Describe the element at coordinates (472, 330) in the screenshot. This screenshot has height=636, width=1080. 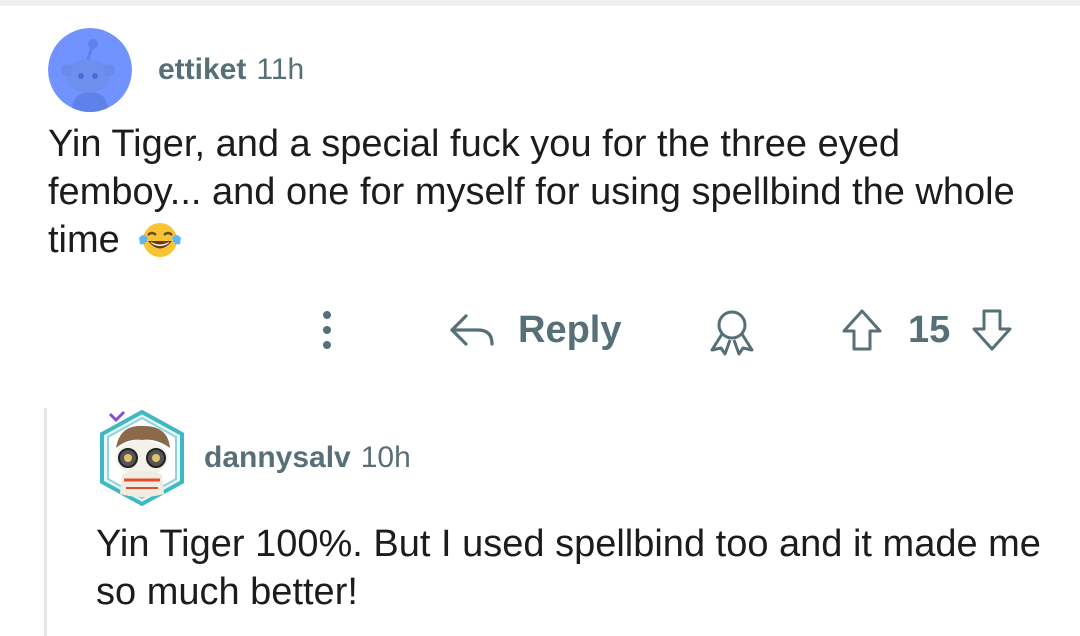
I see `reply-arrow-icon` at that location.